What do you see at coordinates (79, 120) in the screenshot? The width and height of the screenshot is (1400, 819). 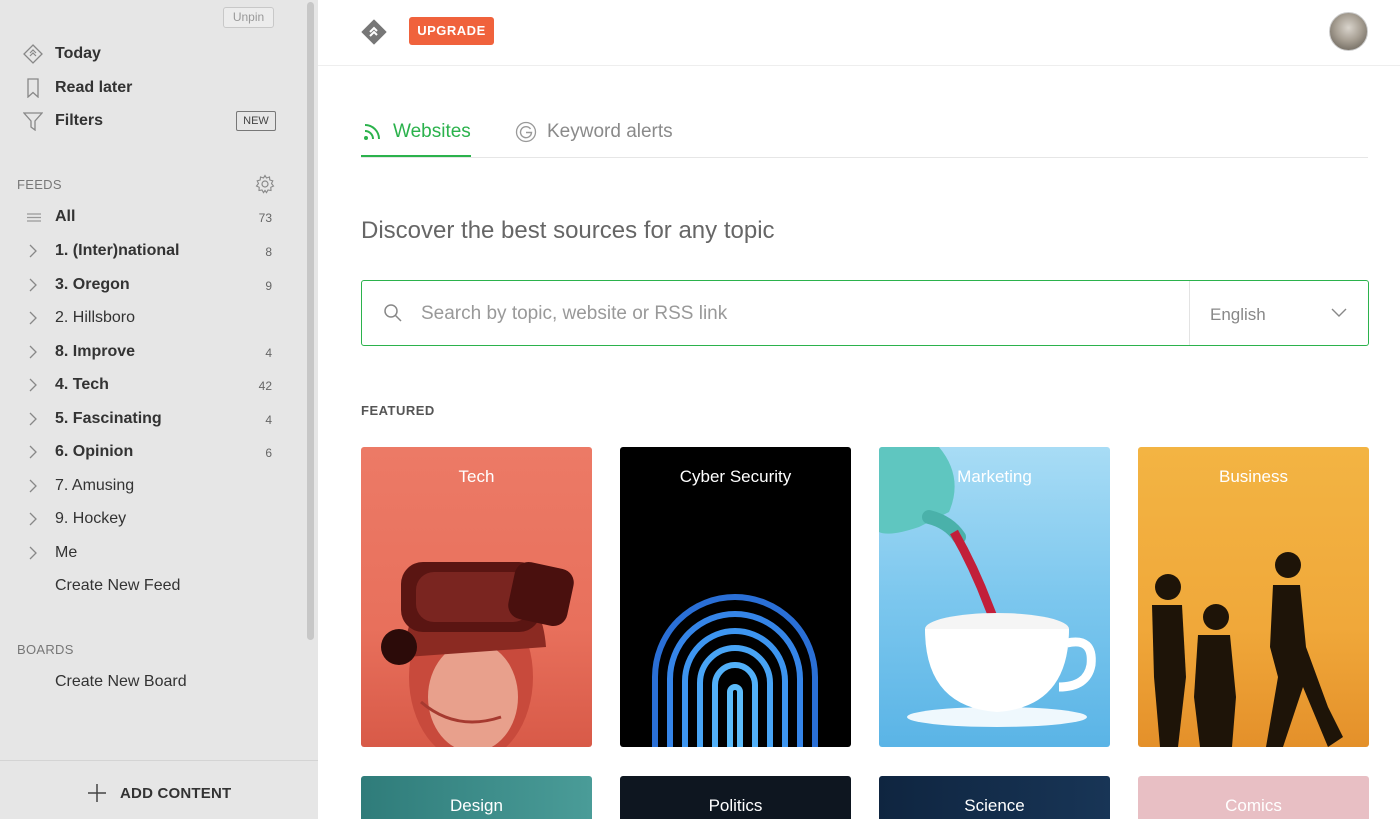 I see `nav-filters-label: Filters` at bounding box center [79, 120].